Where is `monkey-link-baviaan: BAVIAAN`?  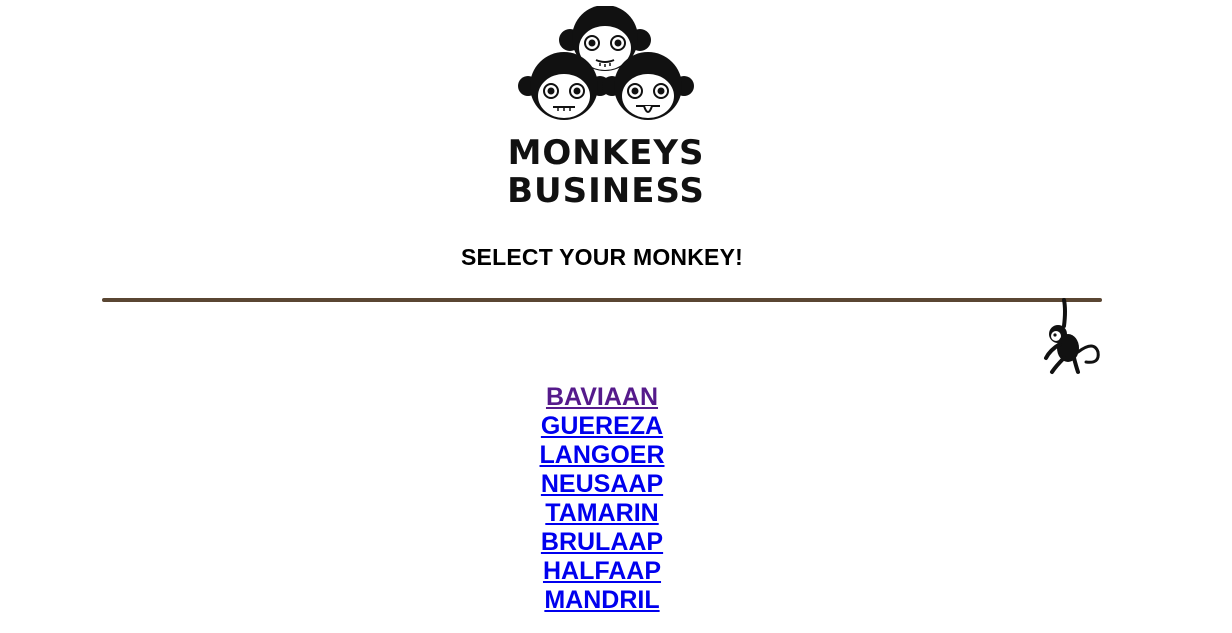
monkey-link-baviaan: BAVIAAN is located at coordinates (602, 397).